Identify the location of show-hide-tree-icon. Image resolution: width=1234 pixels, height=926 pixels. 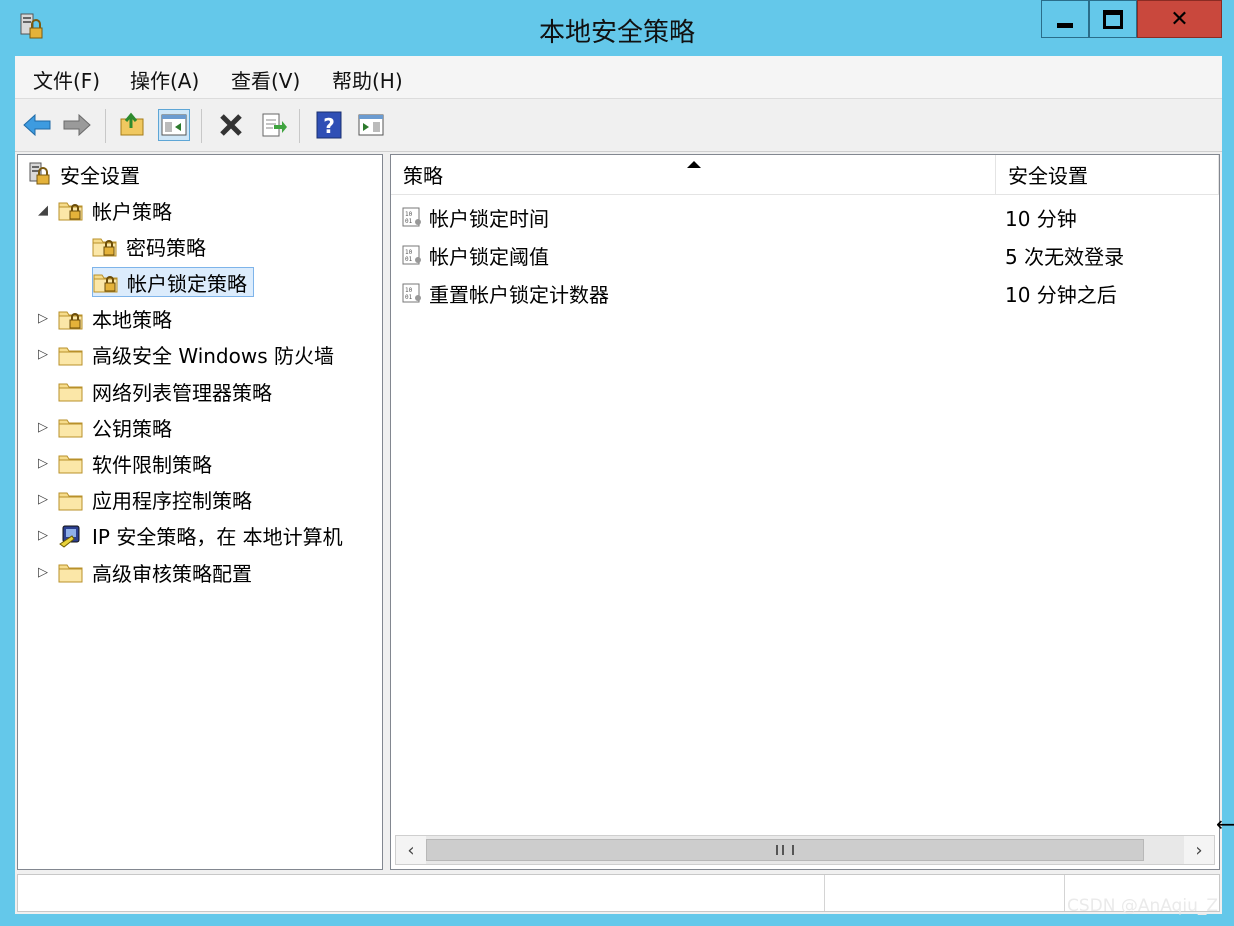
(174, 125).